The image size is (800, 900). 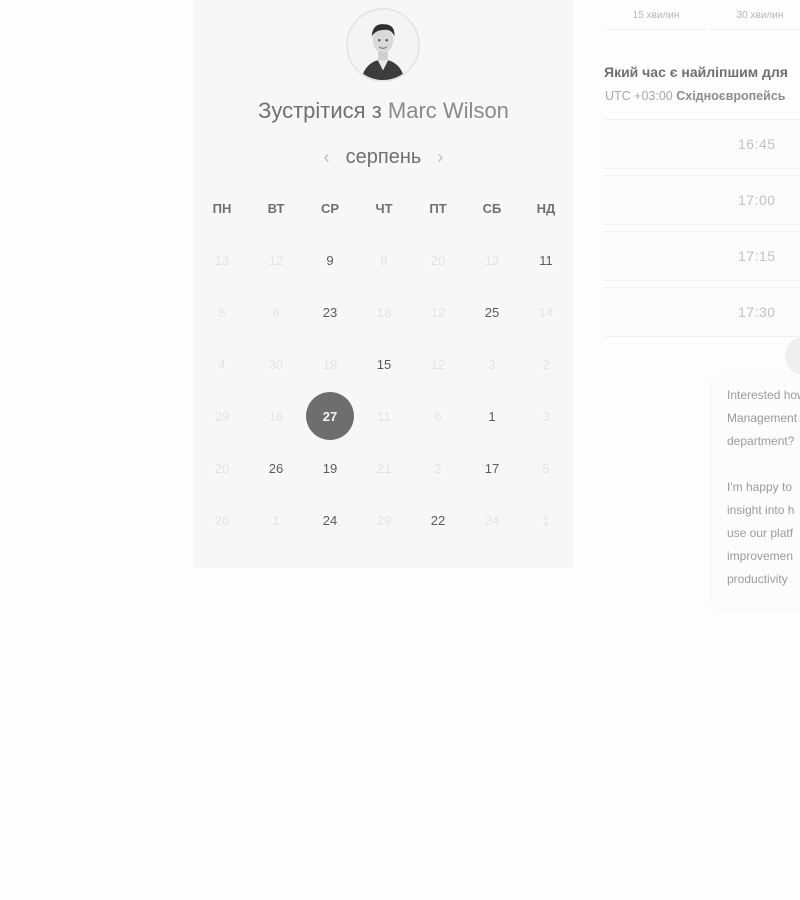 What do you see at coordinates (702, 144) in the screenshot?
I see `time-slot: 16:45` at bounding box center [702, 144].